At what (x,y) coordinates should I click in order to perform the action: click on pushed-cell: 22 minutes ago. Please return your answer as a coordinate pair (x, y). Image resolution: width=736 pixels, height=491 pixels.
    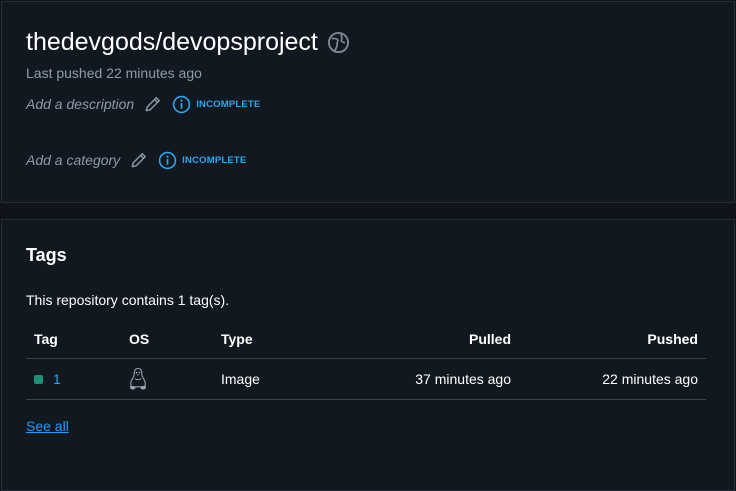
    Looking at the image, I should click on (608, 379).